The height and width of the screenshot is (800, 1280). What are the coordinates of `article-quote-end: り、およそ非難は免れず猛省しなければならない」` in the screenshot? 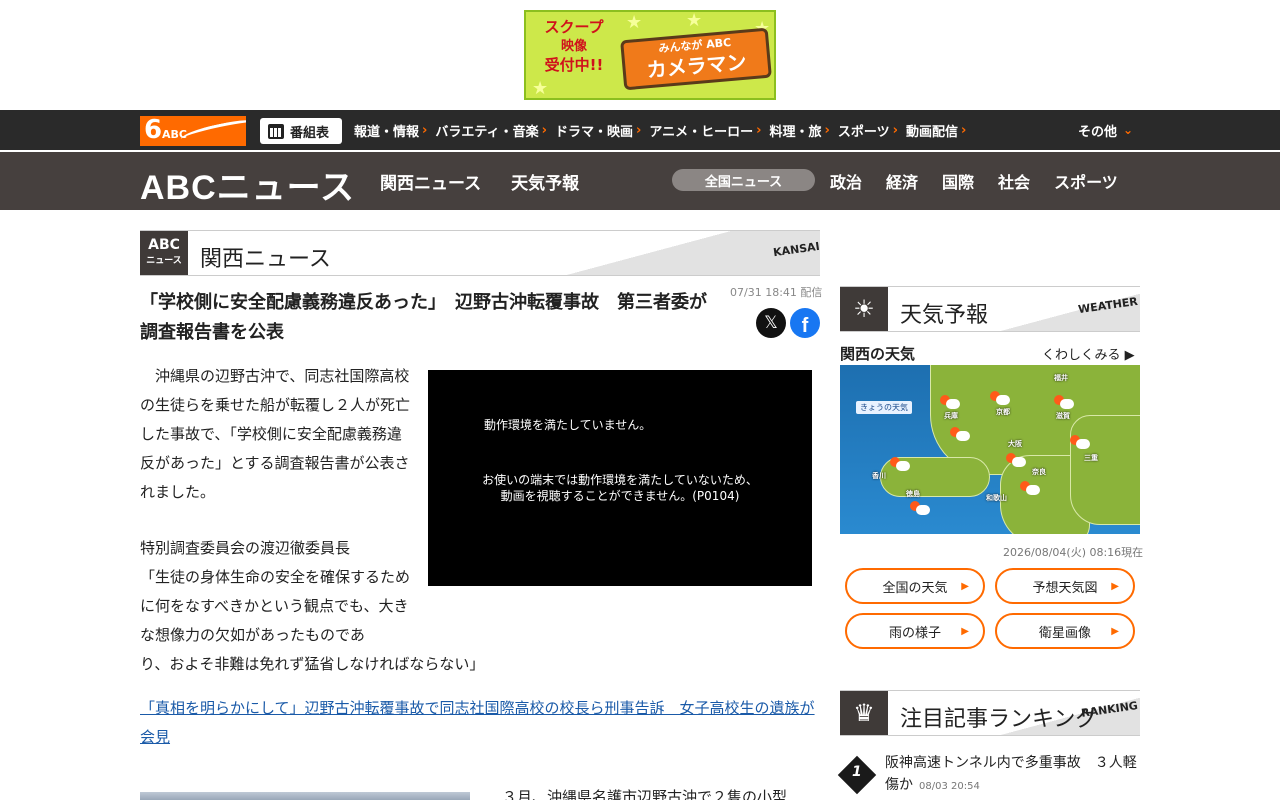 It's located at (312, 664).